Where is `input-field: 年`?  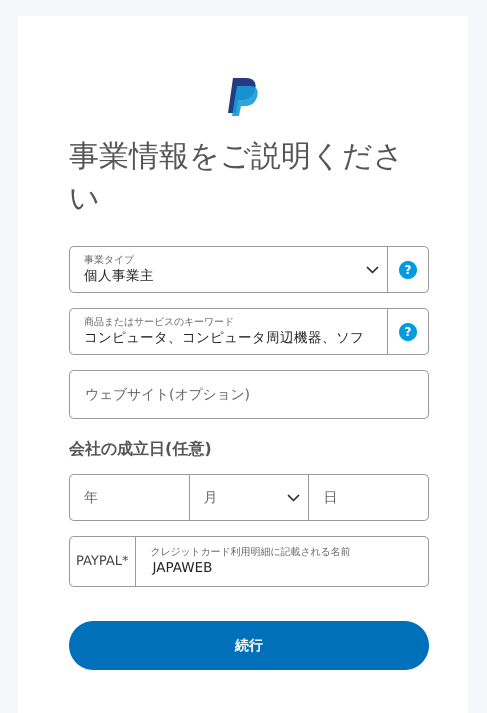
input-field: 年 is located at coordinates (129, 497).